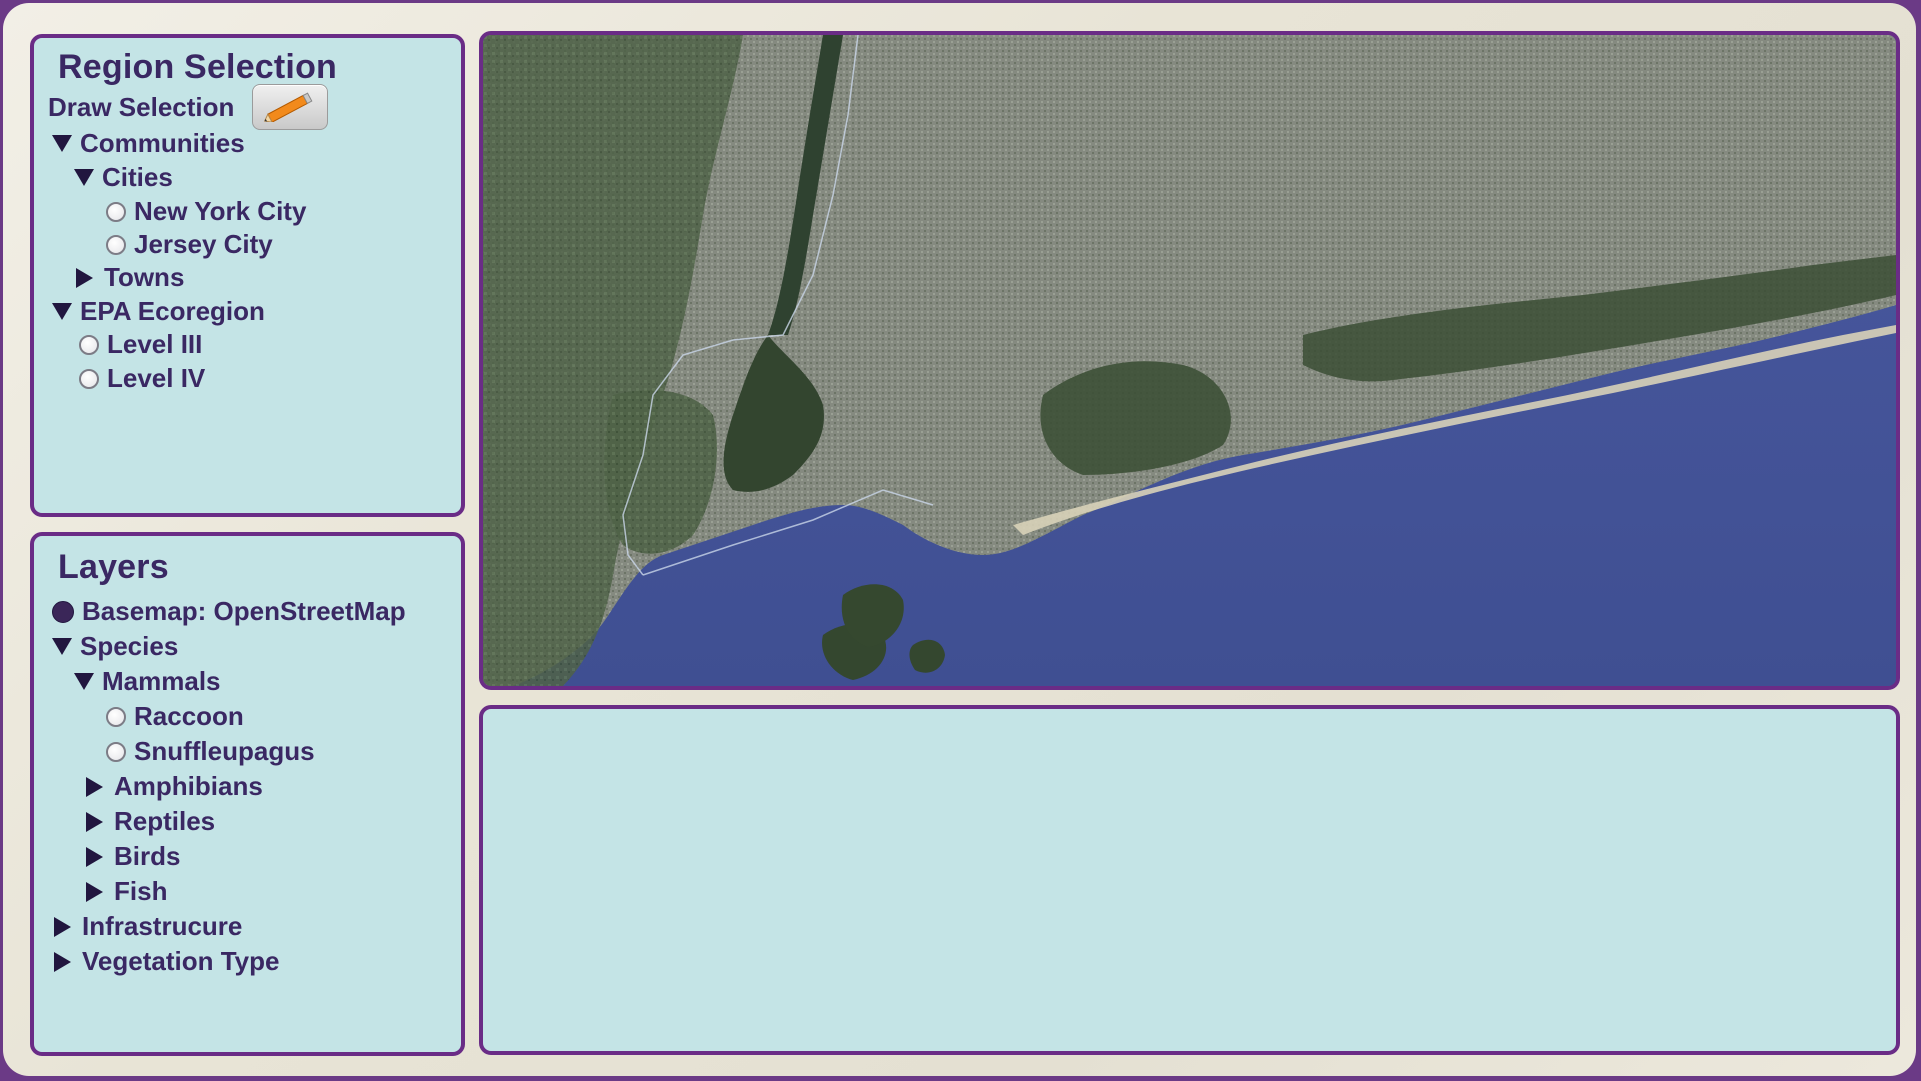 This screenshot has height=1081, width=1921. I want to click on option-label: Snuffleupagus, so click(224, 751).